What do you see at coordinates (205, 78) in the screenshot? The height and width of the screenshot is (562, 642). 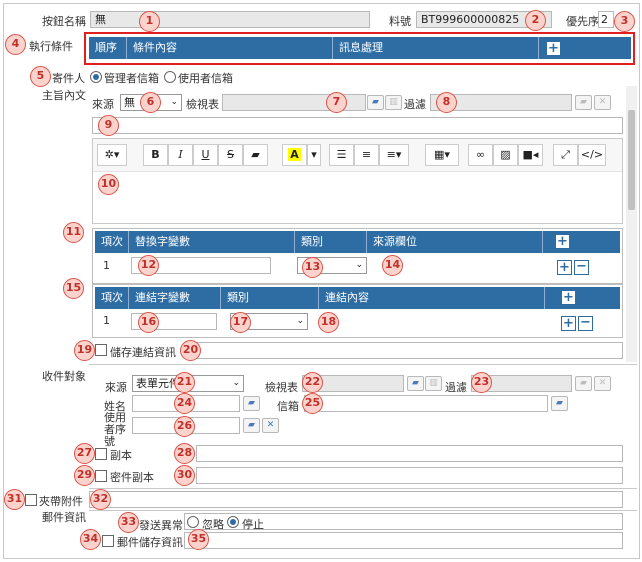 I see `sender-user-label: 使用者信箱` at bounding box center [205, 78].